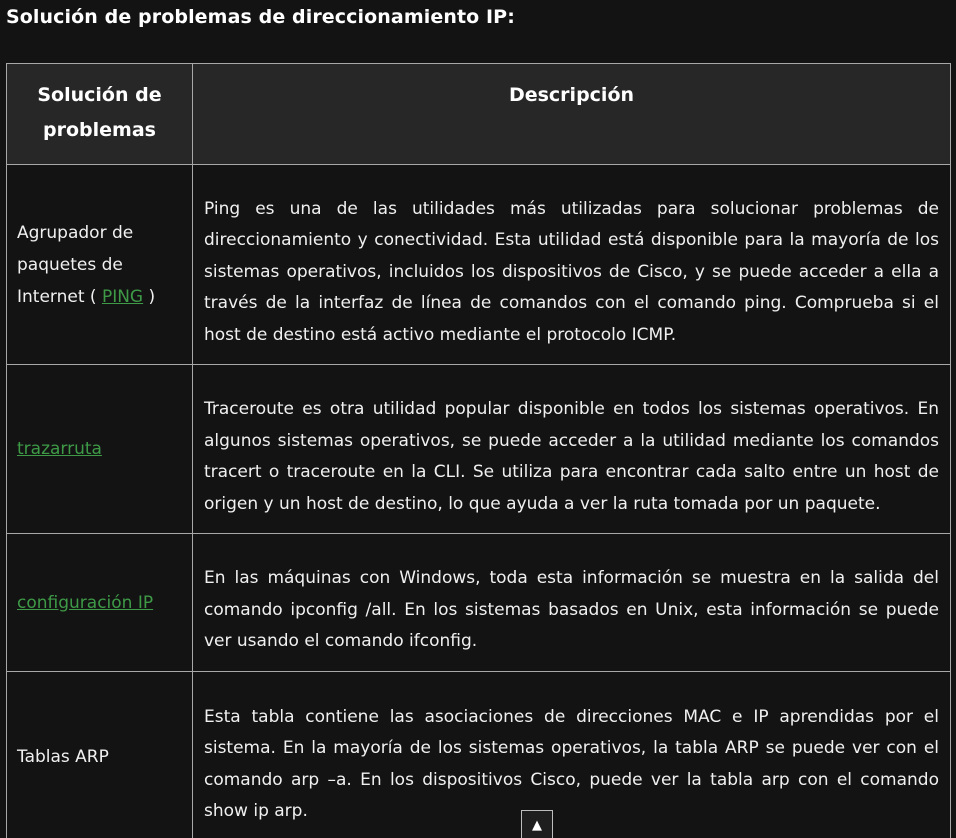 Image resolution: width=956 pixels, height=838 pixels. Describe the element at coordinates (122, 297) in the screenshot. I see `ping-link: PING` at that location.